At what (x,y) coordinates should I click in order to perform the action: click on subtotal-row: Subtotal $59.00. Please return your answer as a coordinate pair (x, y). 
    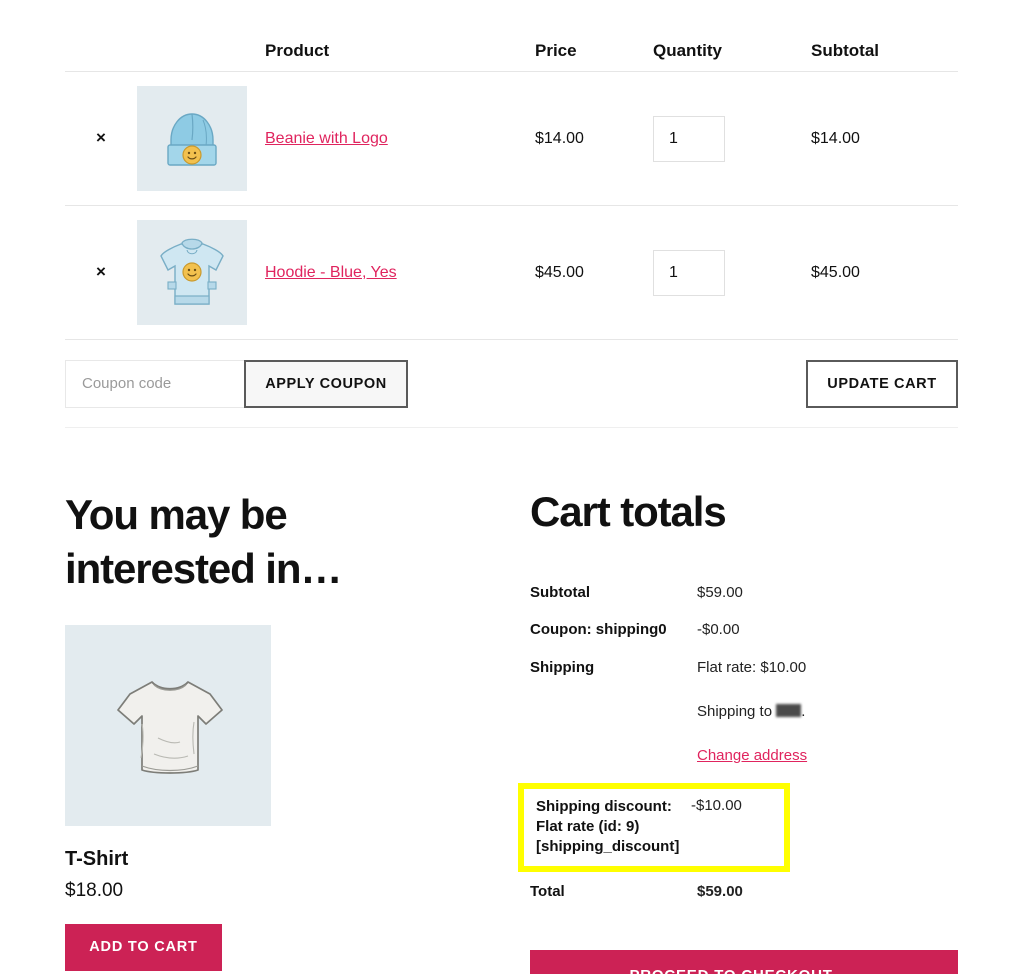
    Looking at the image, I should click on (744, 593).